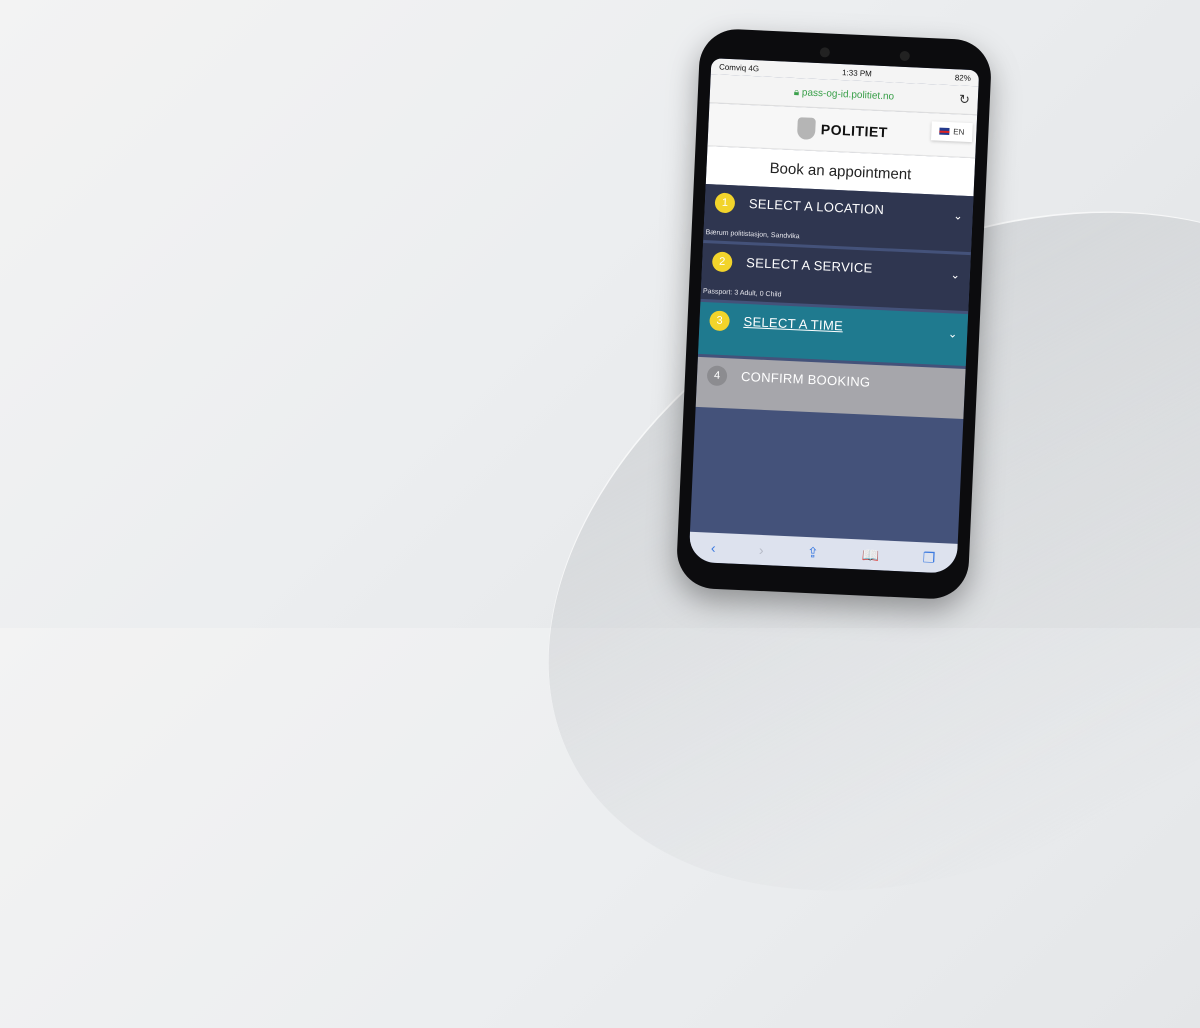  What do you see at coordinates (761, 550) in the screenshot?
I see `forward-icon: ›` at bounding box center [761, 550].